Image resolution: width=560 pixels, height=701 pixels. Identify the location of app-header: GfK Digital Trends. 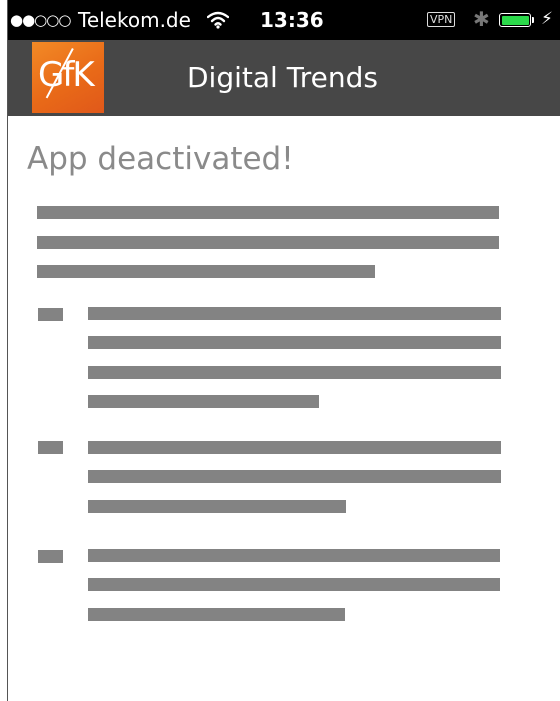
(284, 78).